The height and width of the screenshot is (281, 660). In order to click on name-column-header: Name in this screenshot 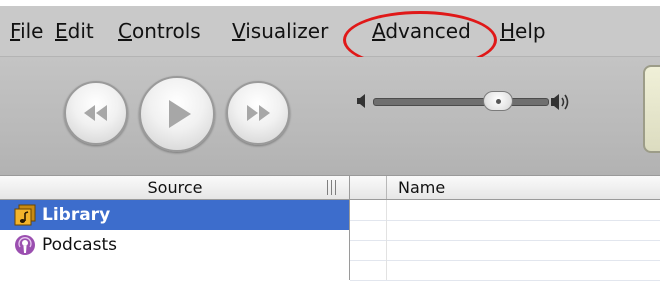, I will do `click(421, 187)`.